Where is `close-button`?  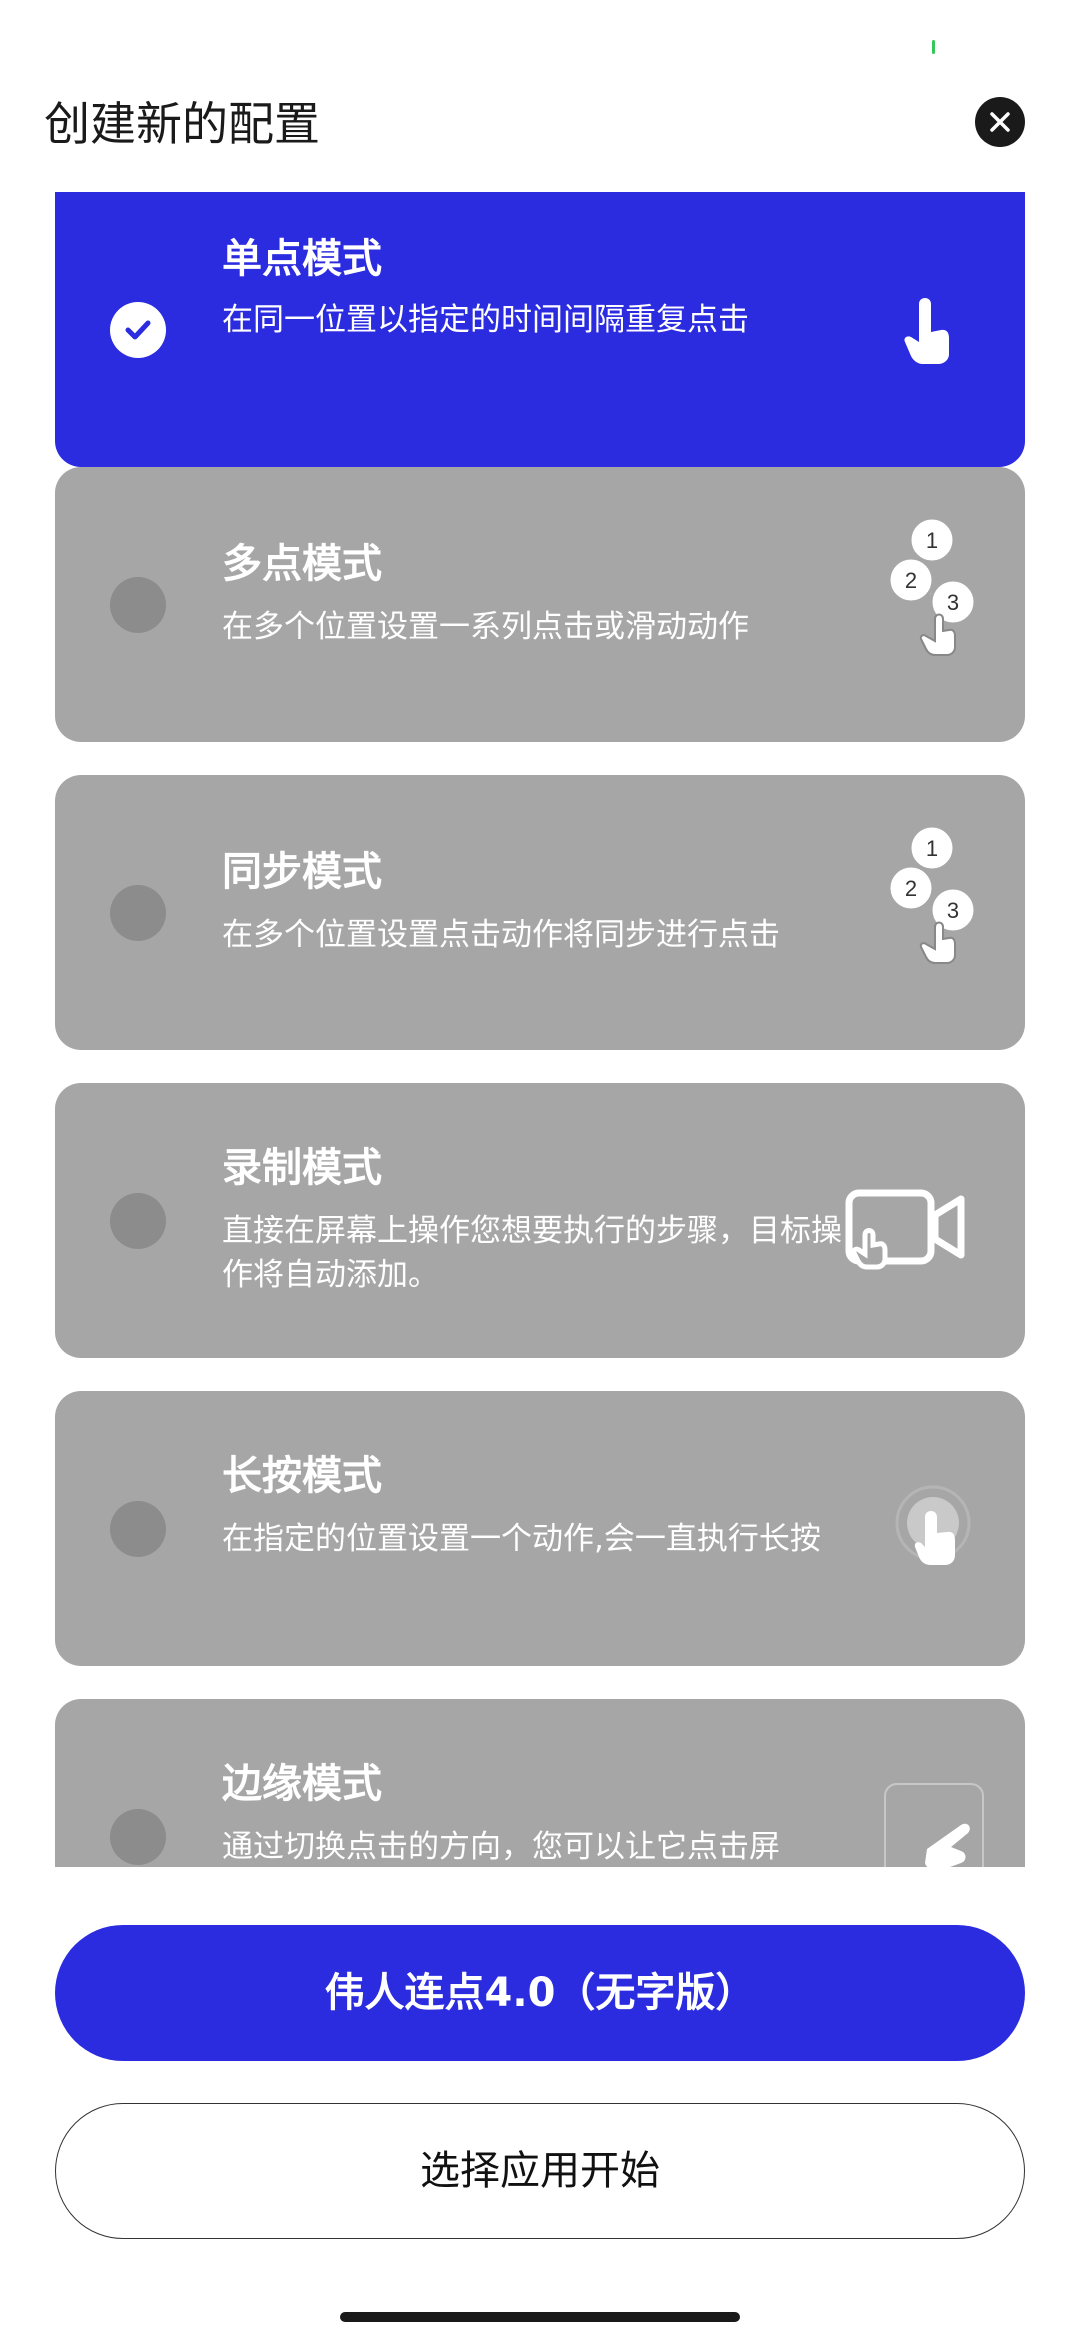
close-button is located at coordinates (1000, 122).